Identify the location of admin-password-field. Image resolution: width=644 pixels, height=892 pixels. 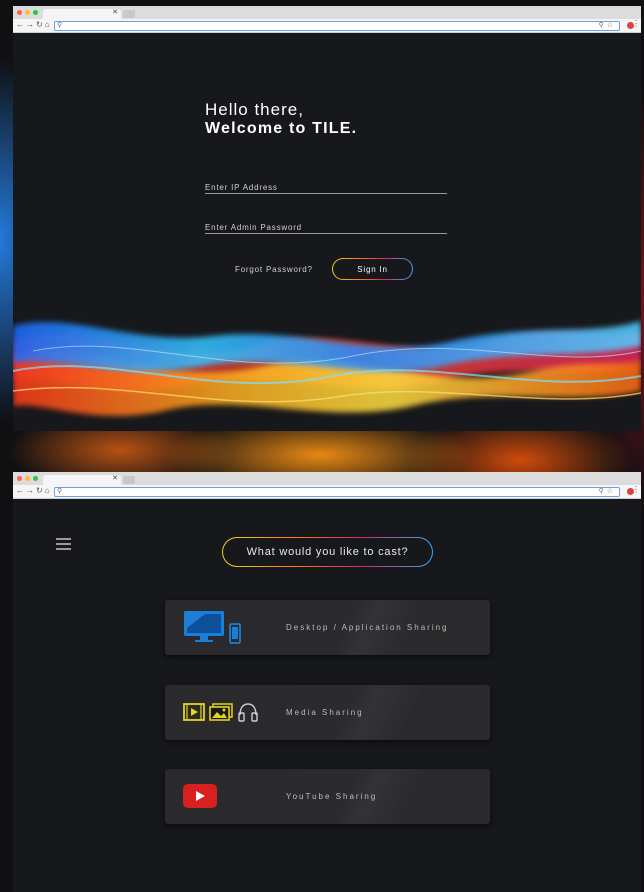
(326, 225).